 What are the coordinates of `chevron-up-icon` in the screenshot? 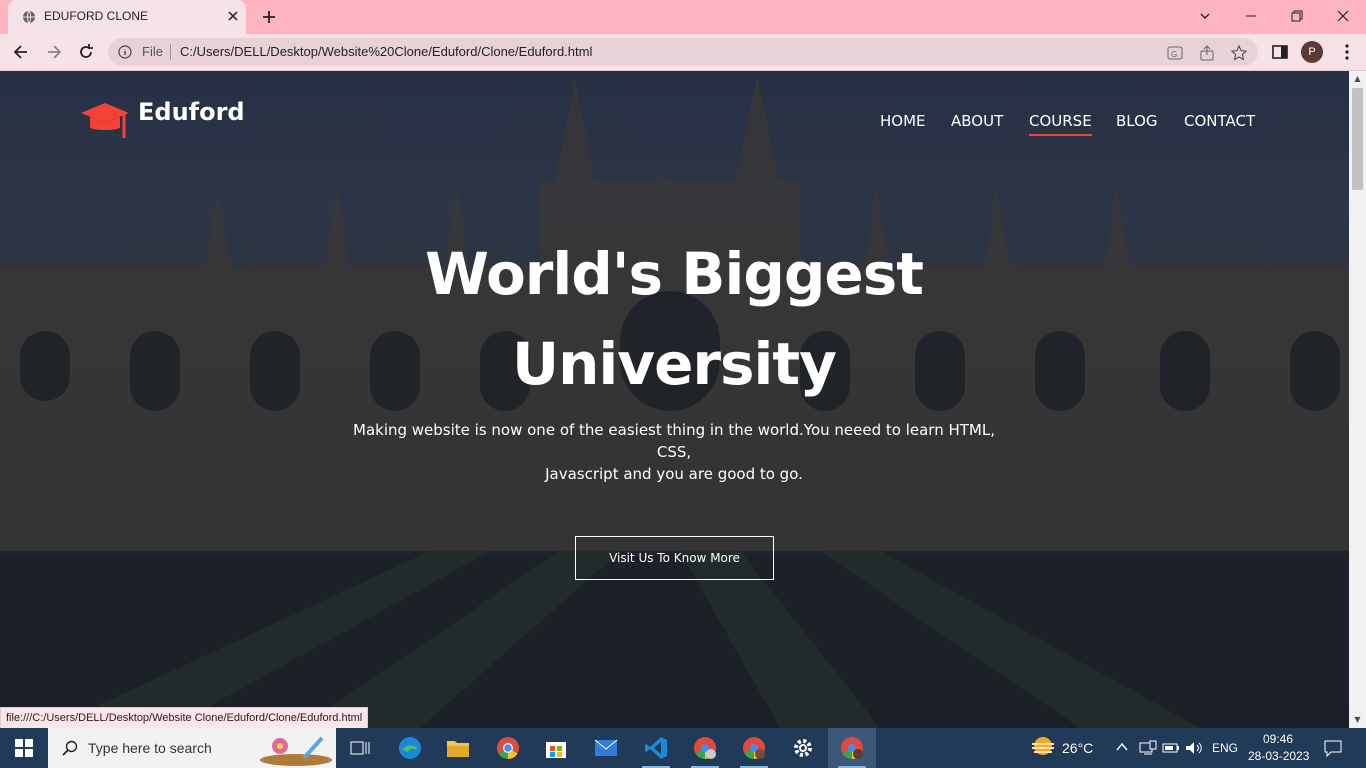 It's located at (1122, 747).